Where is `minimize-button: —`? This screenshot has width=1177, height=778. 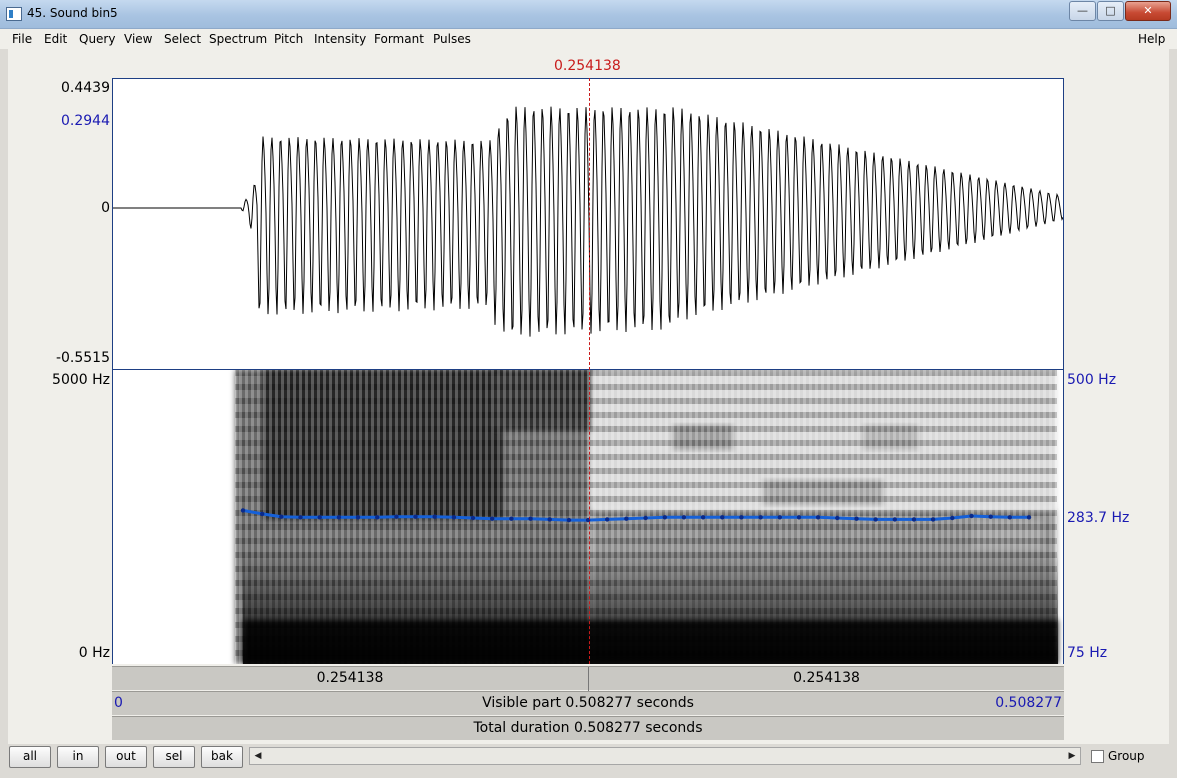
minimize-button: — is located at coordinates (1082, 11).